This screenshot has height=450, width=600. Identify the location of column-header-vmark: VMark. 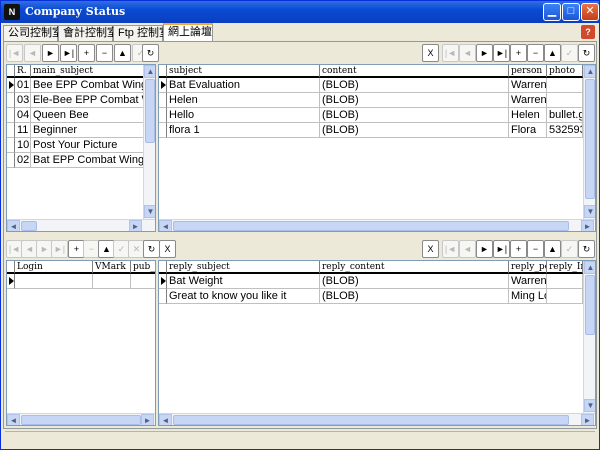
(112, 267).